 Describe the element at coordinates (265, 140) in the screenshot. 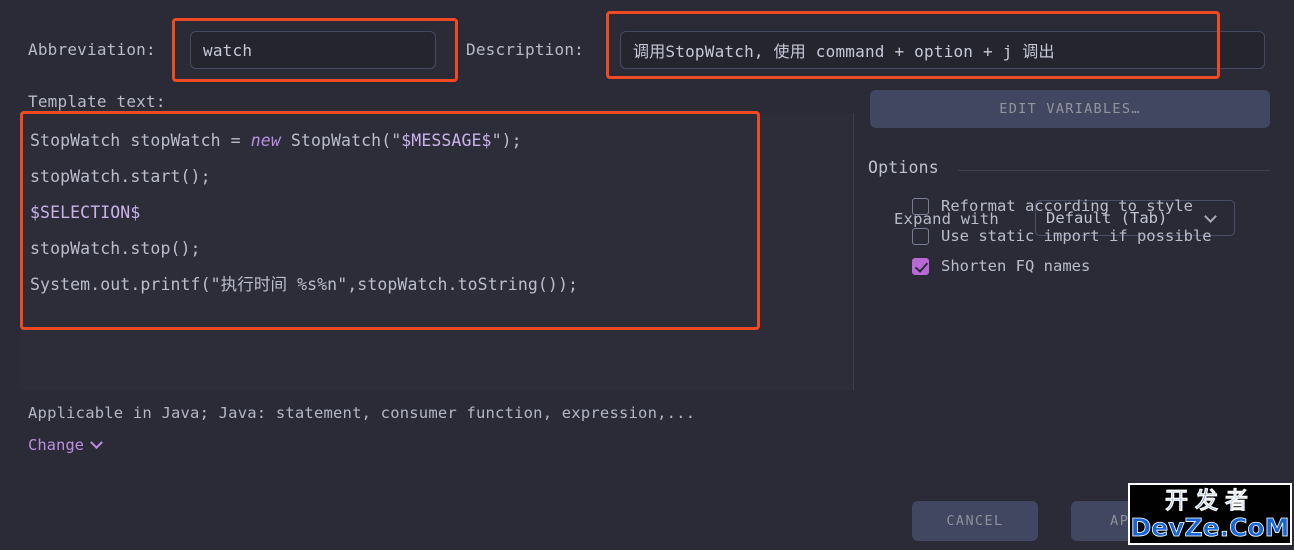

I see `code-token: new` at that location.